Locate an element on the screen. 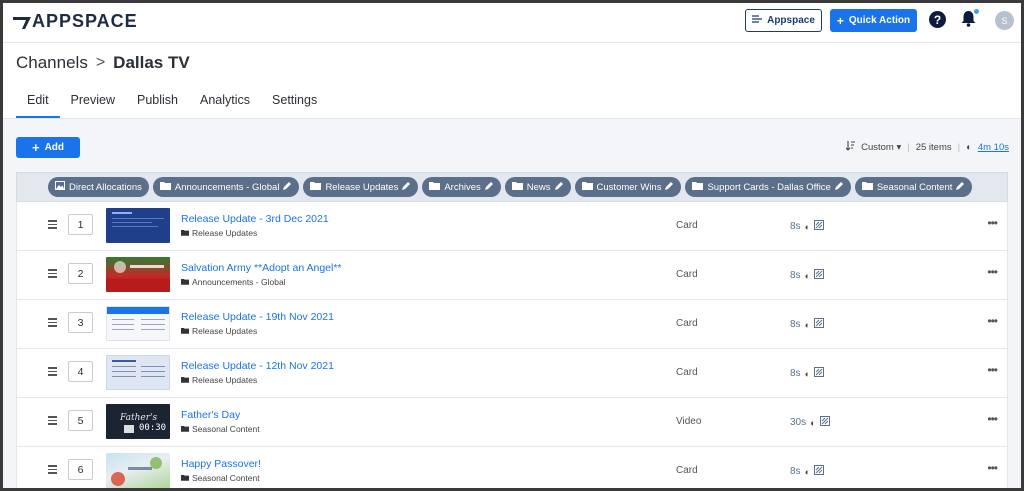 This screenshot has width=1024, height=491. order-input: 6 is located at coordinates (80, 469).